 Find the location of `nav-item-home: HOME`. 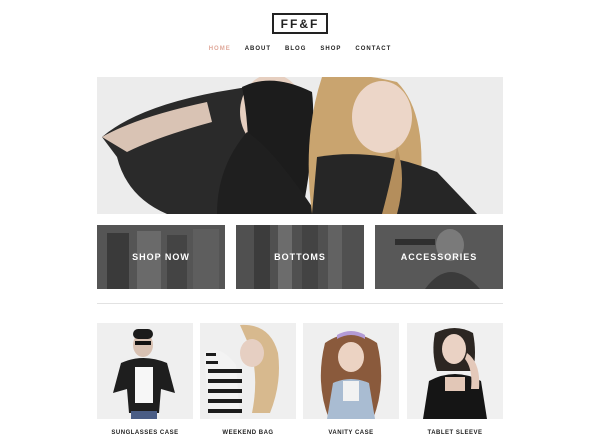

nav-item-home: HOME is located at coordinates (220, 49).